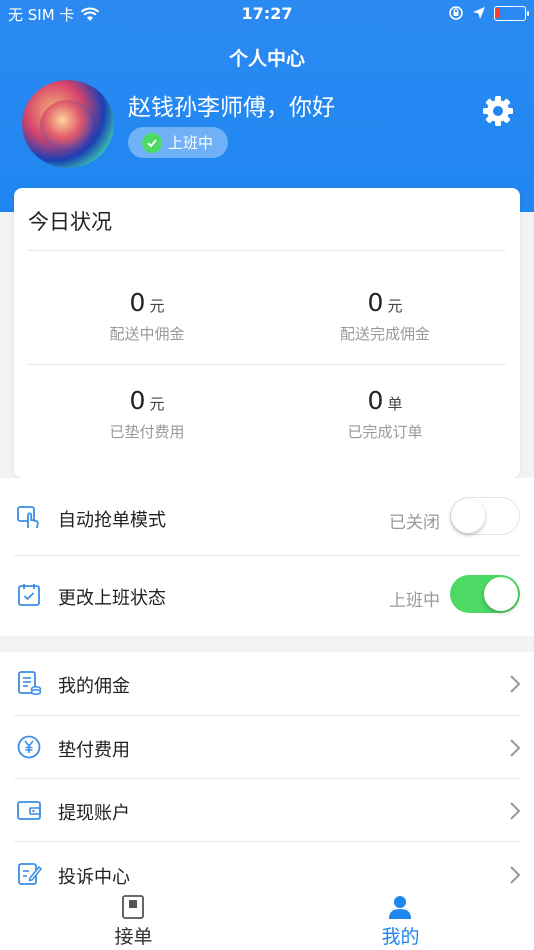 The height and width of the screenshot is (950, 534). I want to click on stat-advanced-fees: 0元 已垫付费用, so click(147, 414).